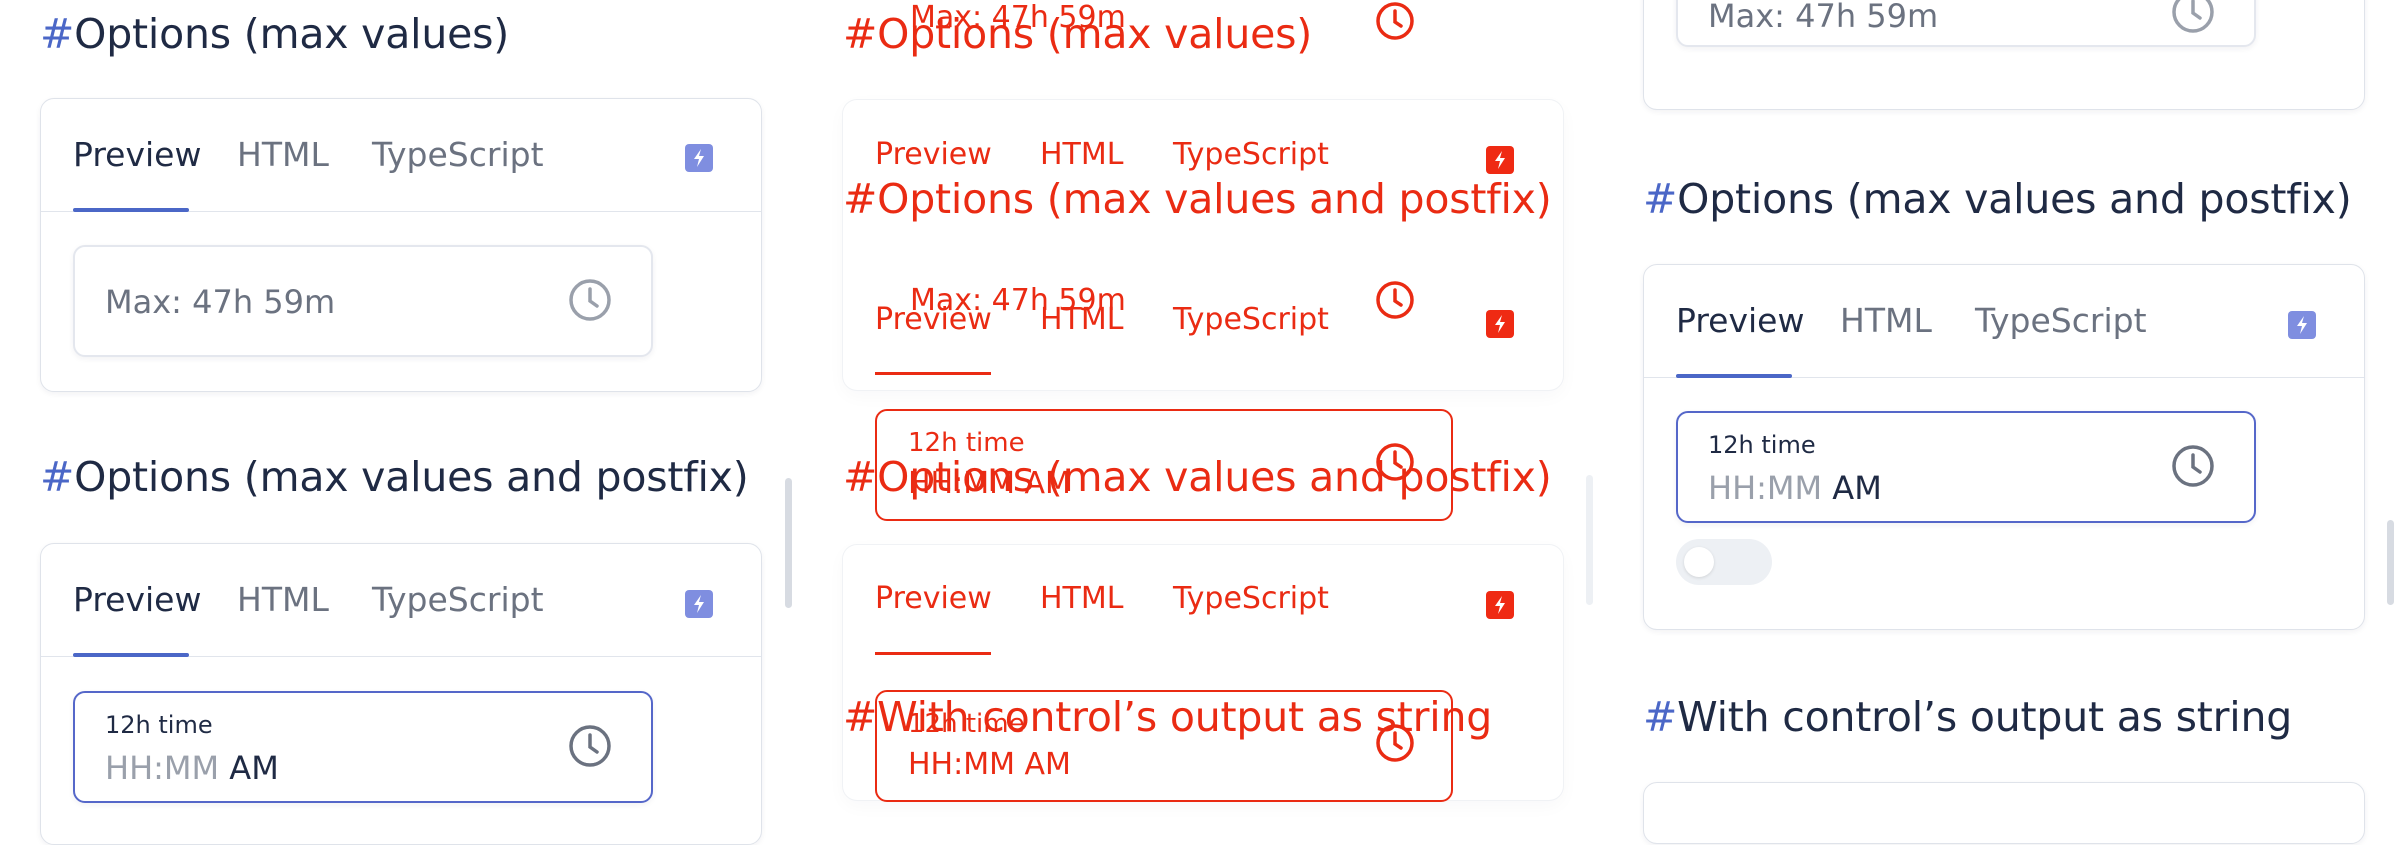  Describe the element at coordinates (2004, 813) in the screenshot. I see `example-card-output-as-string` at that location.